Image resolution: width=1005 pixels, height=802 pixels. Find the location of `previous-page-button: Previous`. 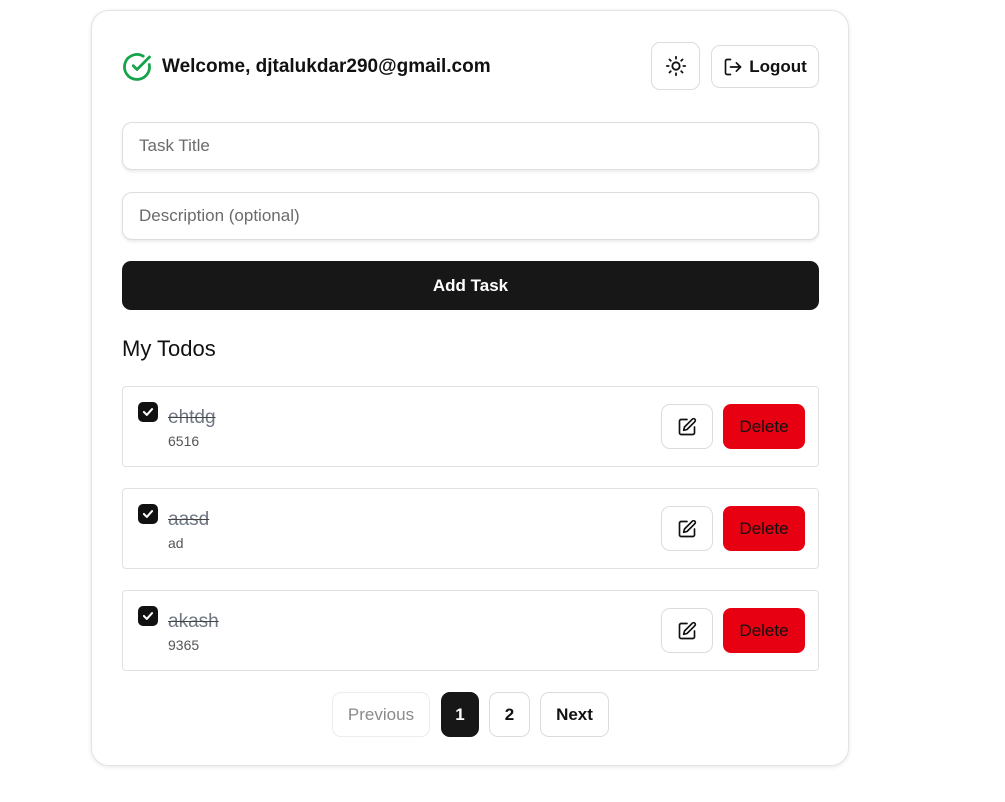

previous-page-button: Previous is located at coordinates (381, 714).